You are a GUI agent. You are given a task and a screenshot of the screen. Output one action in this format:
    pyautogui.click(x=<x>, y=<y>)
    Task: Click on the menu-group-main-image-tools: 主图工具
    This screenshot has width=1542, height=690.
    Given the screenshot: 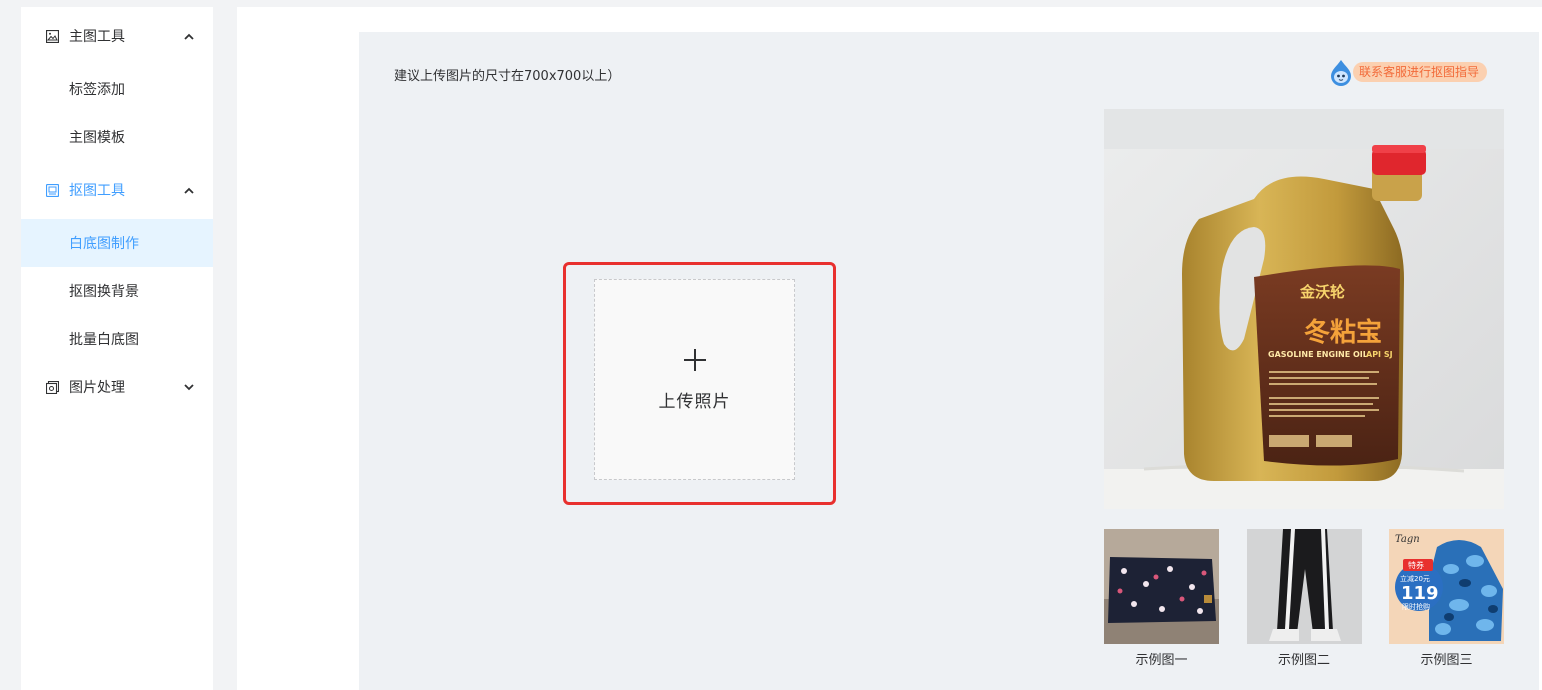 What is the action you would take?
    pyautogui.click(x=117, y=36)
    